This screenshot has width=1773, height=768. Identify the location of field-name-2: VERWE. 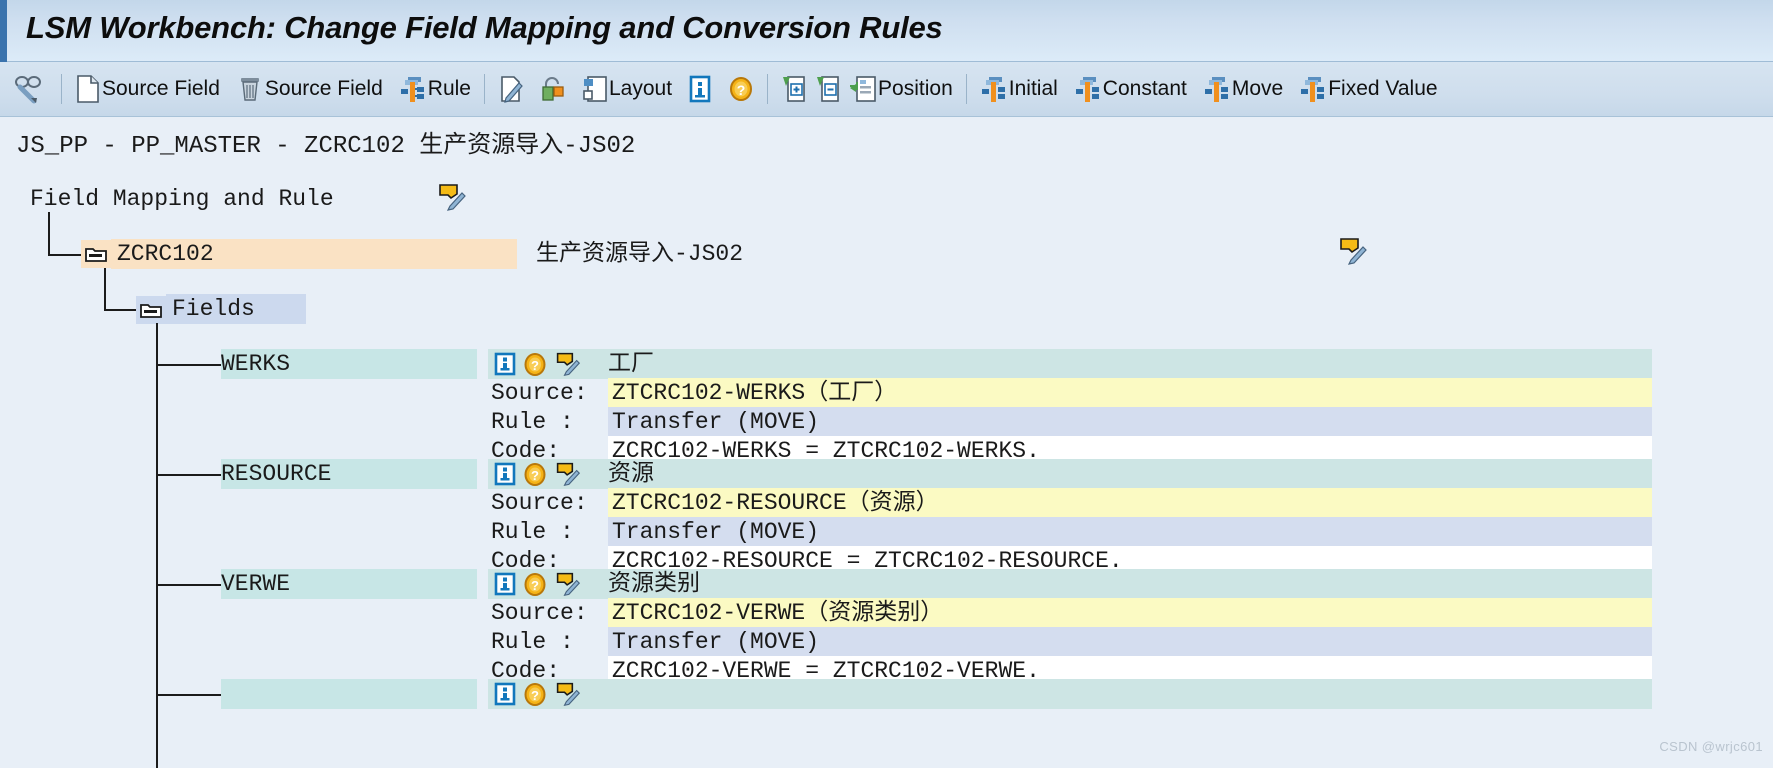
(349, 584).